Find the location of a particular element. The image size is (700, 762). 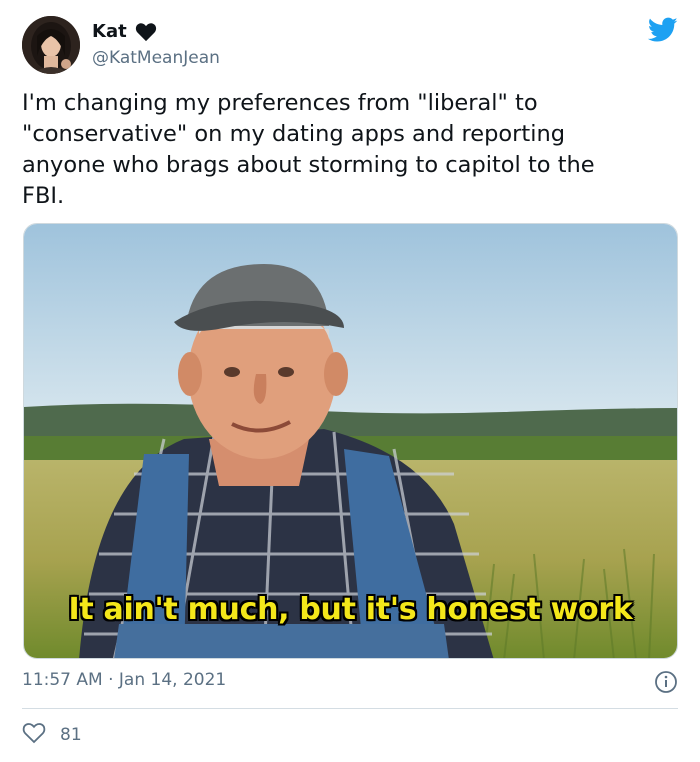

tweet-timestamp: 11:57 AM · Jan 14, 2021 is located at coordinates (124, 680).